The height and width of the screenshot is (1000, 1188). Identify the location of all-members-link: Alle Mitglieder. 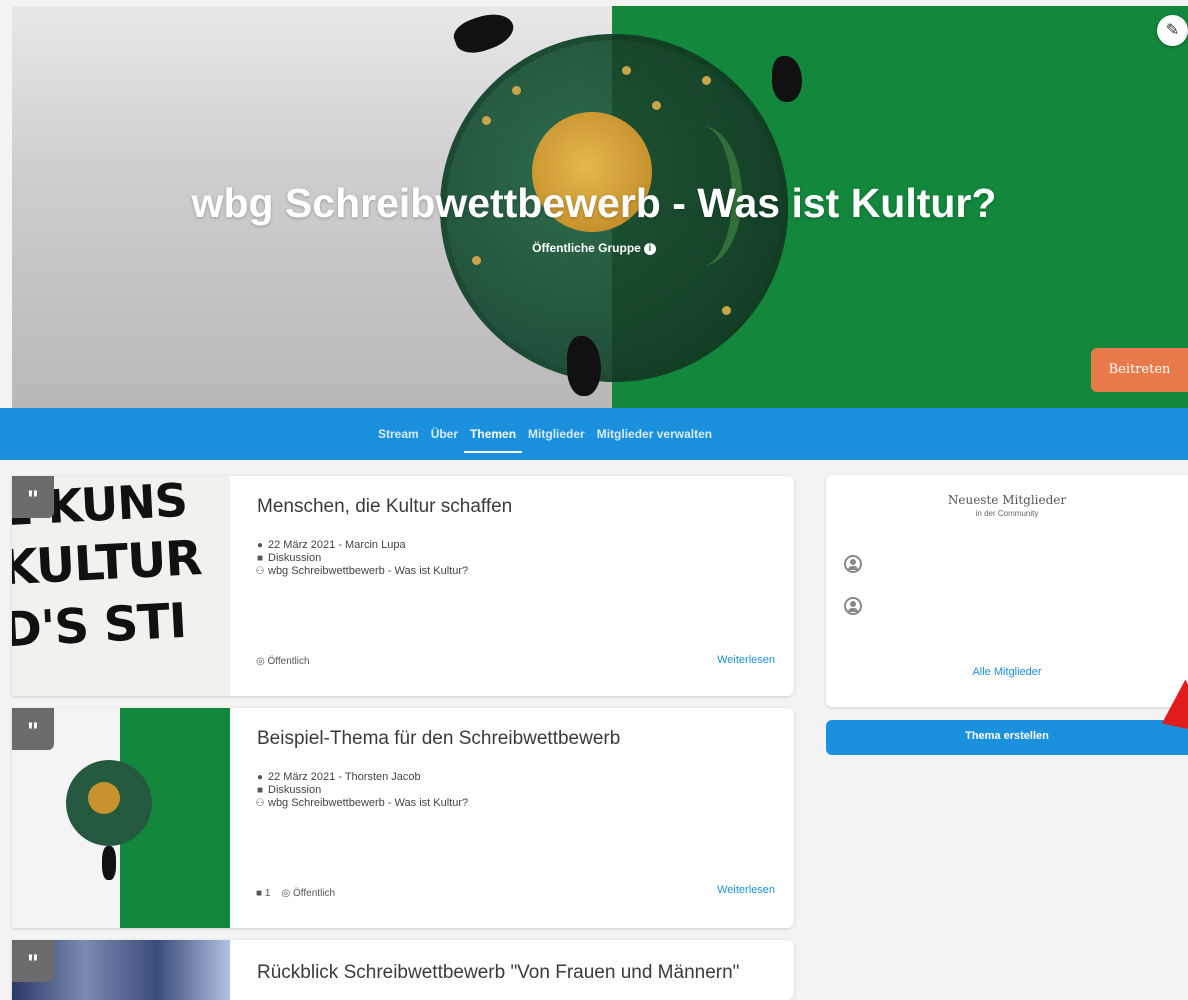
(1007, 672).